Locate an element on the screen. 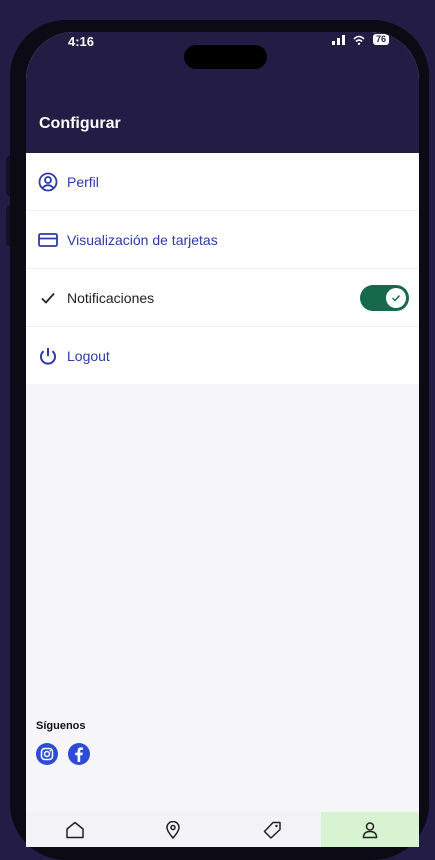 The image size is (435, 860). menu-item-label: Perfil is located at coordinates (83, 181).